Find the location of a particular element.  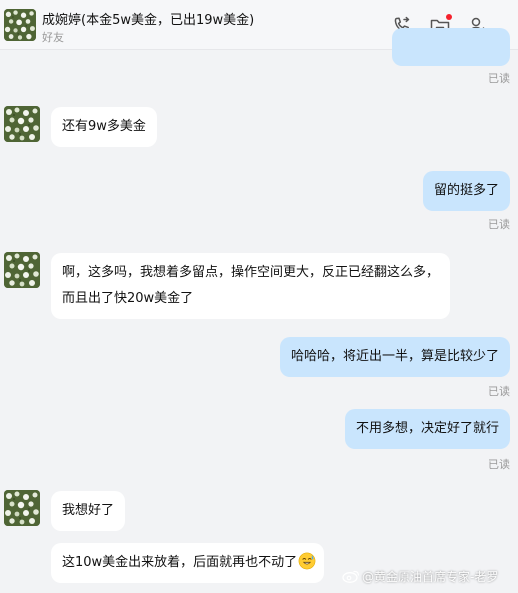

weibo-logo-icon is located at coordinates (351, 576).